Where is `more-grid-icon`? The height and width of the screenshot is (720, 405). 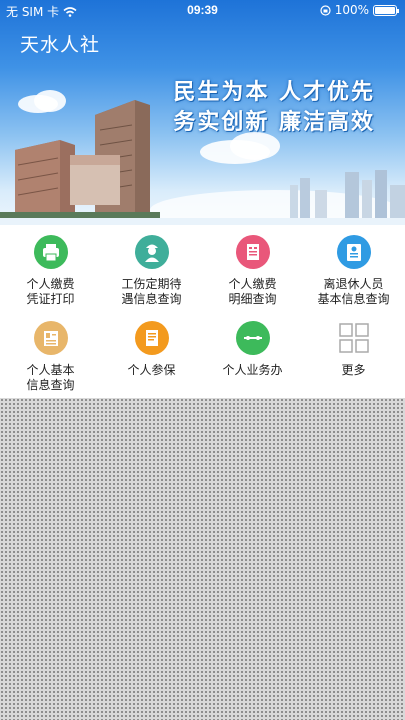
more-grid-icon is located at coordinates (354, 338).